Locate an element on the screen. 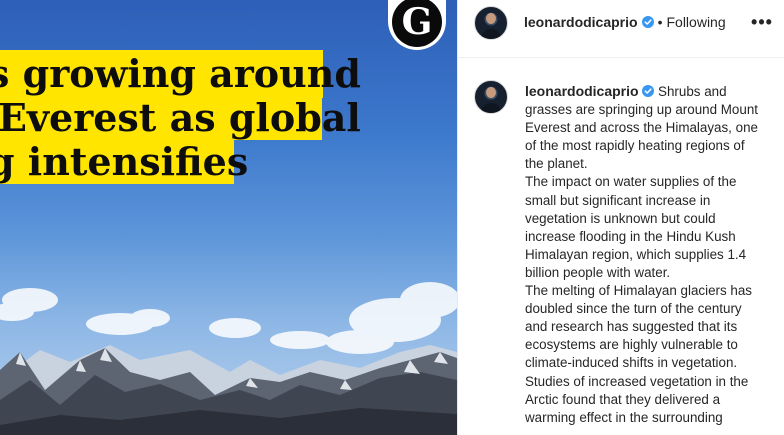  header-username: leonardodicaprio is located at coordinates (581, 22).